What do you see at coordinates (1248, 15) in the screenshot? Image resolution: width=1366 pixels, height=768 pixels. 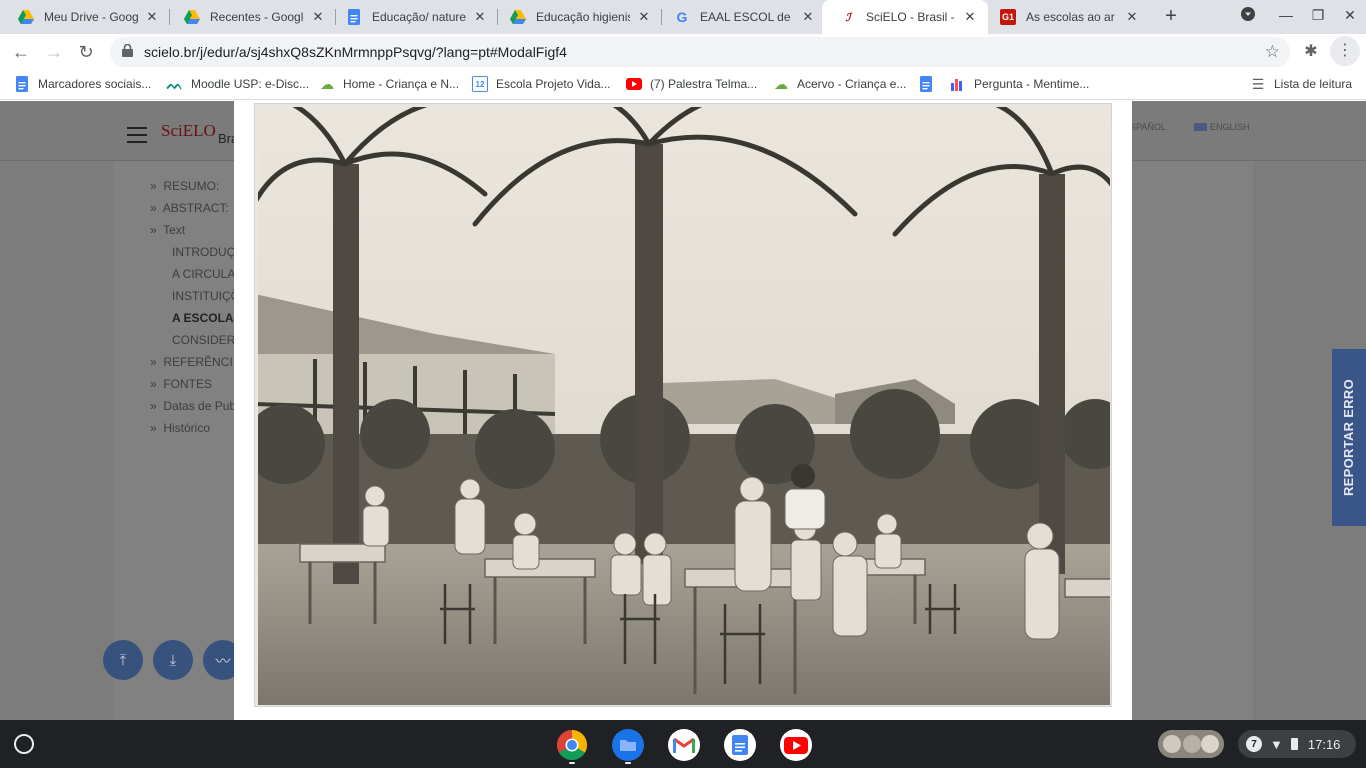 I see `tab-search-icon` at bounding box center [1248, 15].